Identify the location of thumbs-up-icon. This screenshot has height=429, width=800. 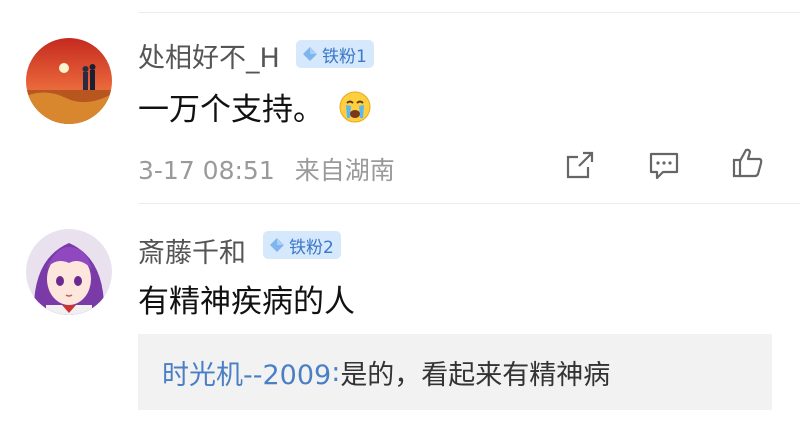
(748, 163).